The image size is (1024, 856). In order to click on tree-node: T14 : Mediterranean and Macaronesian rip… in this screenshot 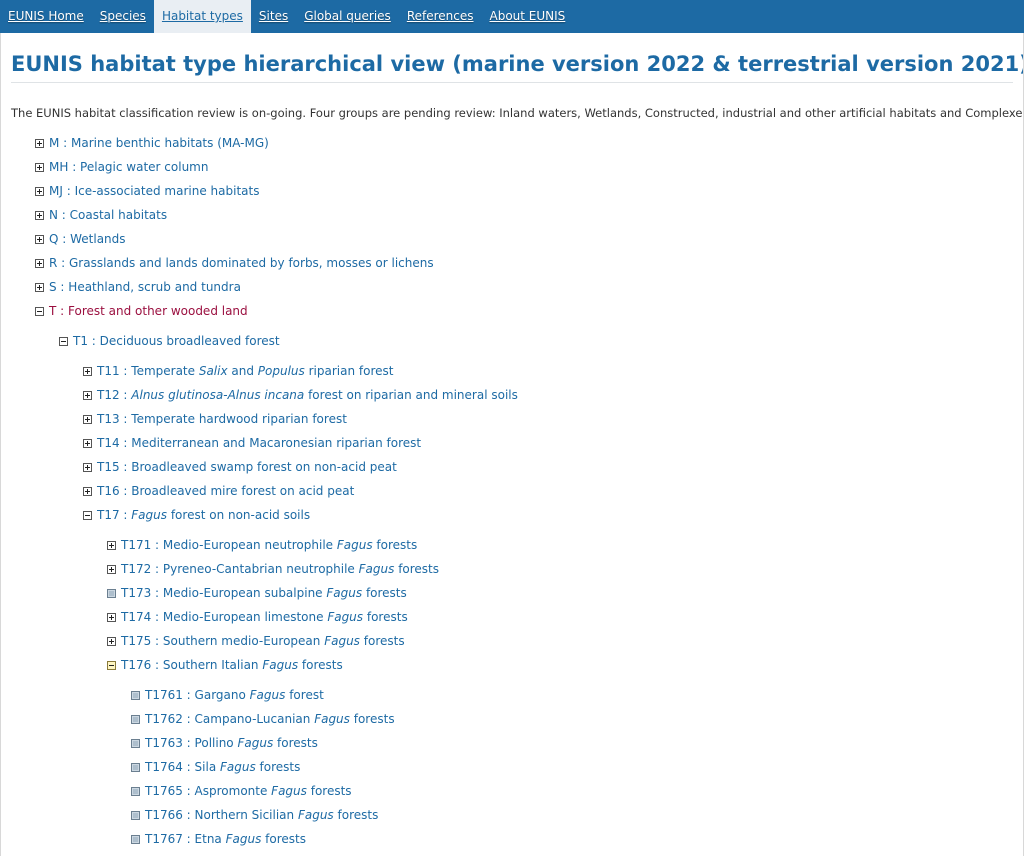, I will do `click(252, 443)`.